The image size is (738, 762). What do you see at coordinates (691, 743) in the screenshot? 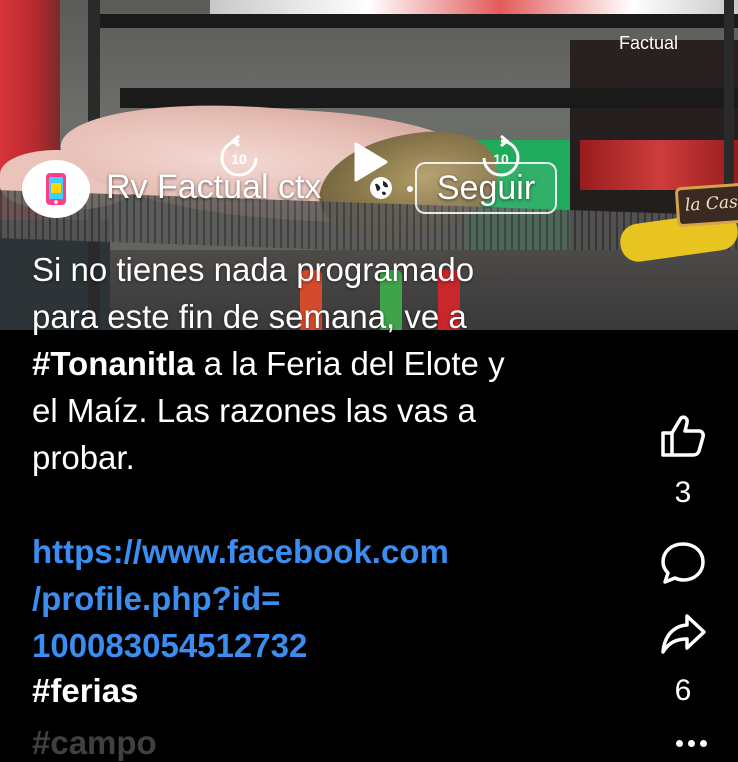
I see `more-dots-icon` at bounding box center [691, 743].